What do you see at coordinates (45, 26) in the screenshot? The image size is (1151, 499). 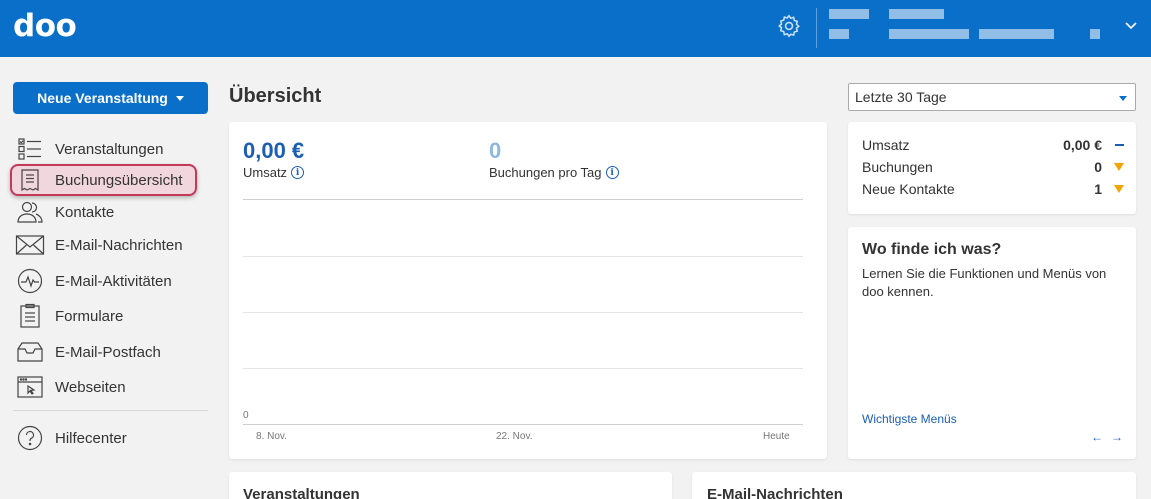 I see `logo: doo` at bounding box center [45, 26].